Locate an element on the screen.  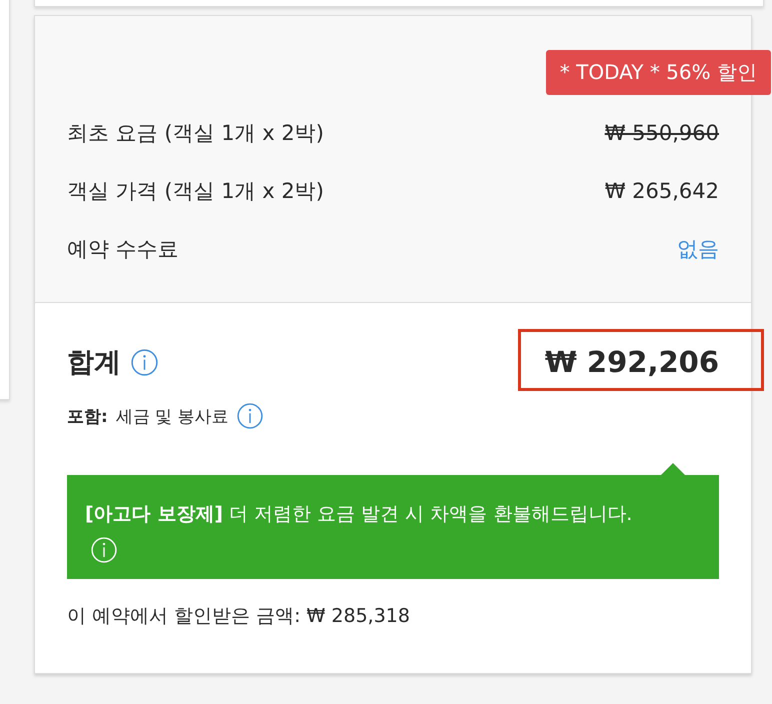
price-label: 최초 요금 (객실 1개 x 2박) is located at coordinates (195, 133).